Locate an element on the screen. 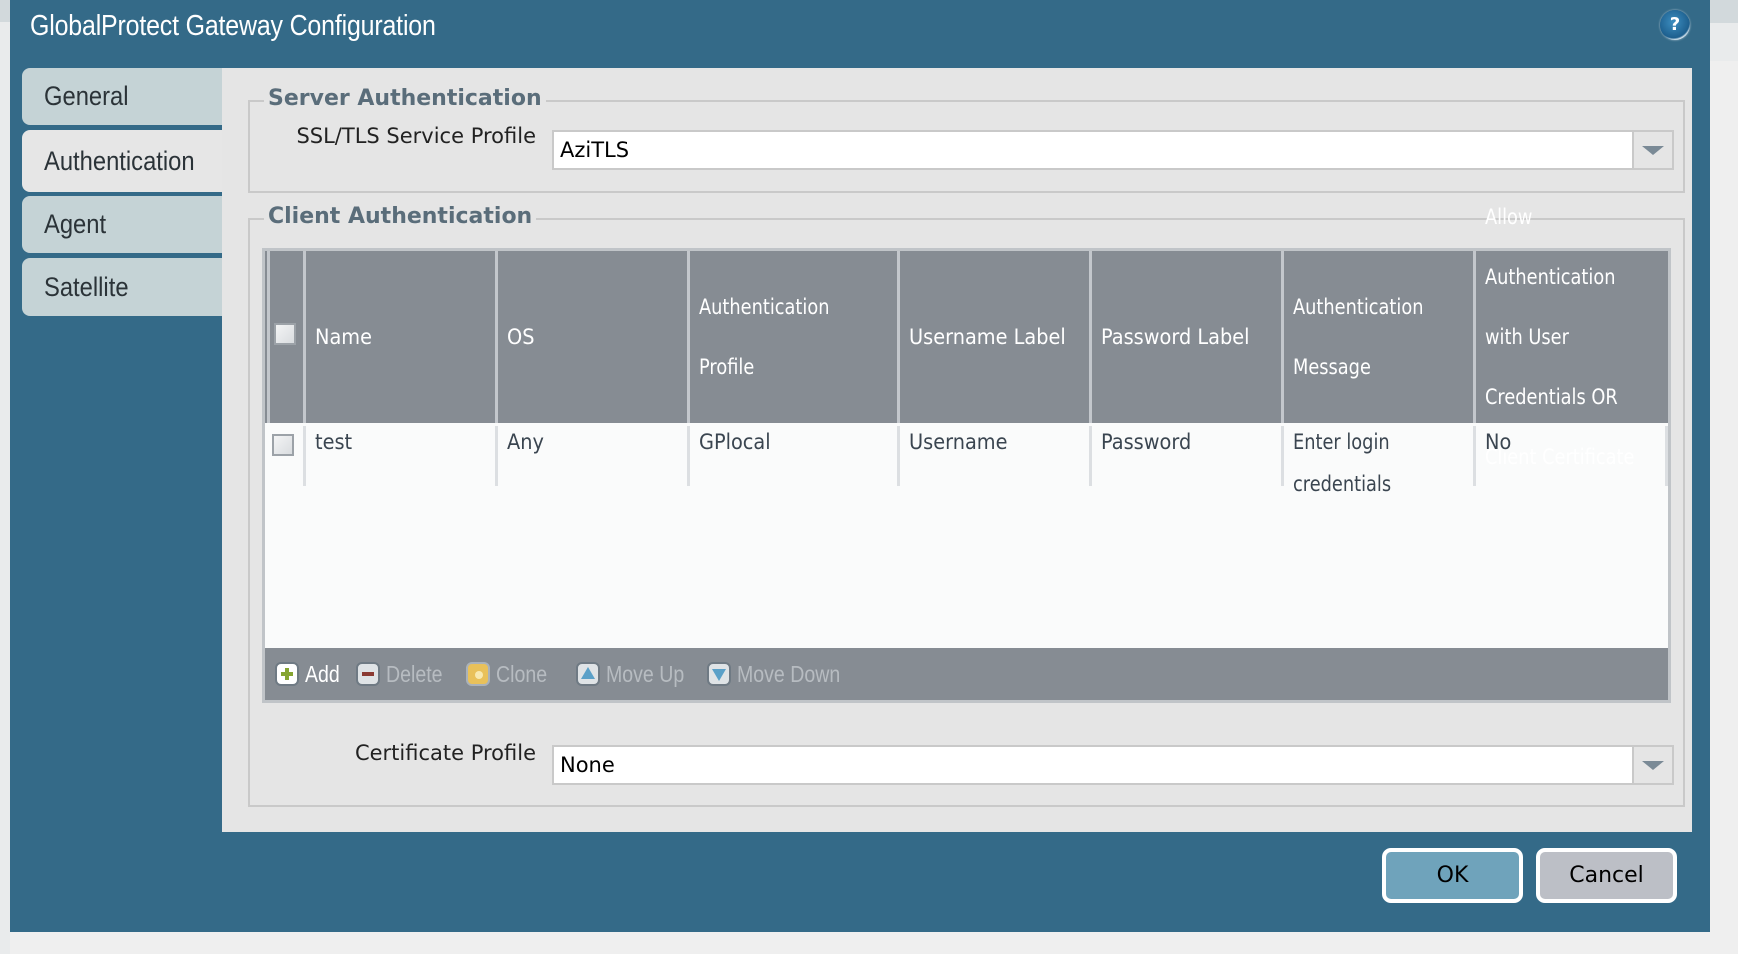 Image resolution: width=1738 pixels, height=954 pixels. cell-username-label: Username is located at coordinates (993, 456).